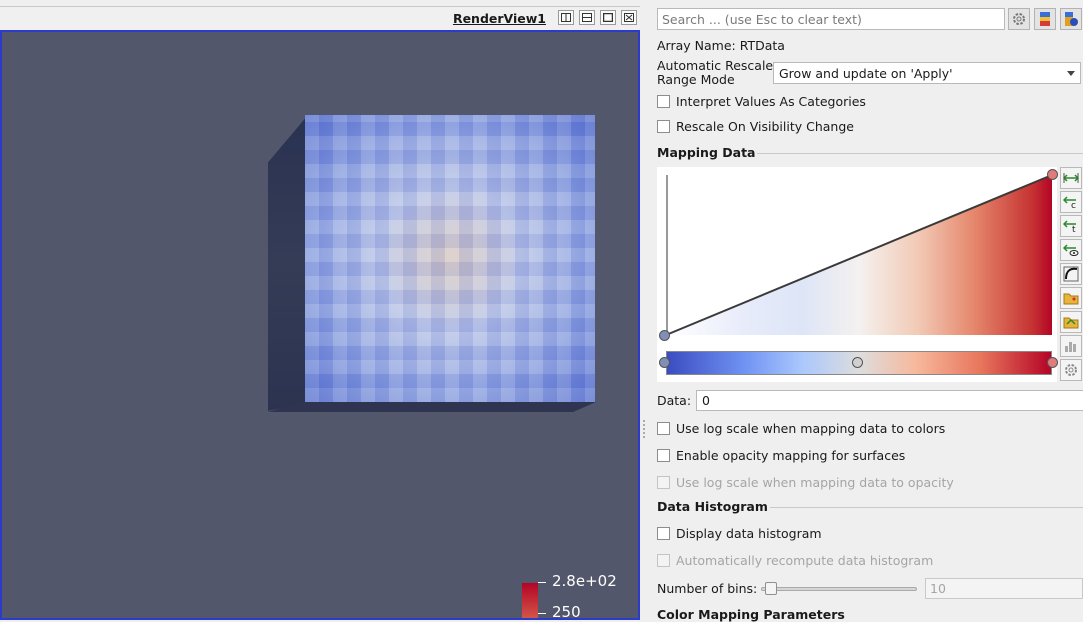 Image resolution: width=1083 pixels, height=622 pixels. I want to click on render-view-header: RenderView1, so click(320, 18).